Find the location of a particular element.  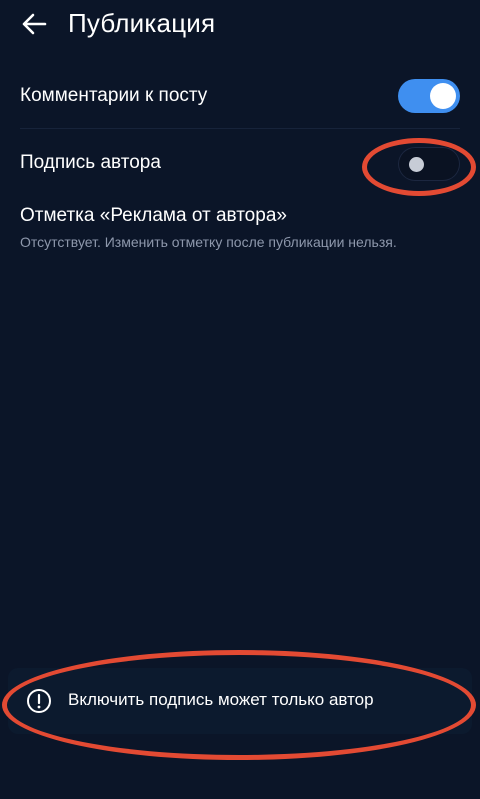

ad-mark-title: Отметка «Реклама от автора» is located at coordinates (153, 216).